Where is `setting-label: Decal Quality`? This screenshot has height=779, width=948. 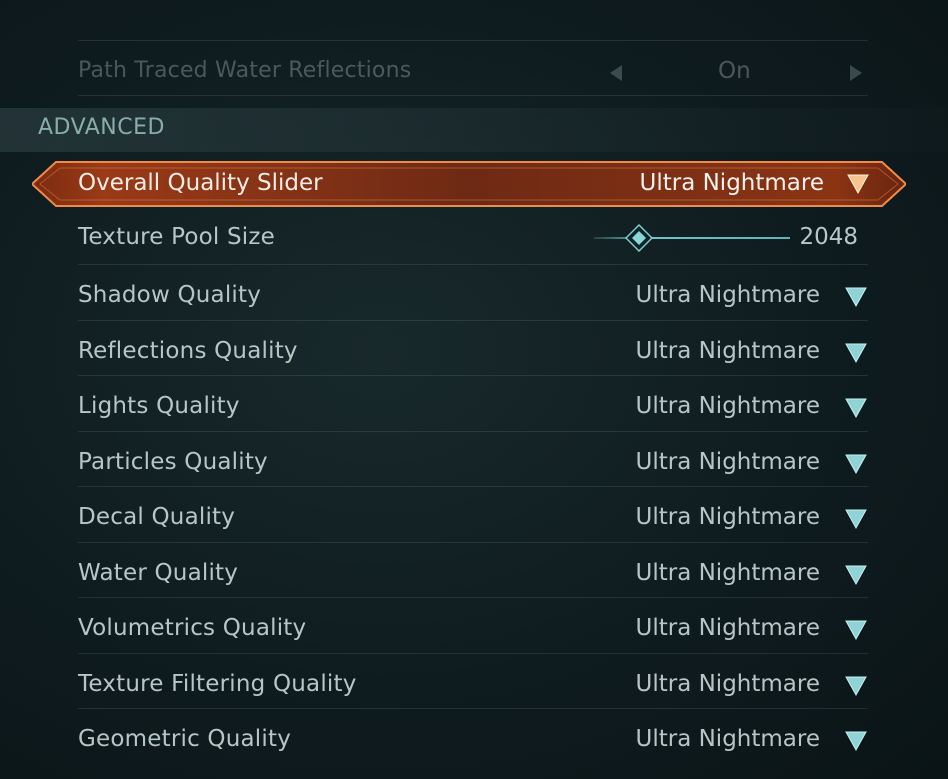 setting-label: Decal Quality is located at coordinates (157, 517).